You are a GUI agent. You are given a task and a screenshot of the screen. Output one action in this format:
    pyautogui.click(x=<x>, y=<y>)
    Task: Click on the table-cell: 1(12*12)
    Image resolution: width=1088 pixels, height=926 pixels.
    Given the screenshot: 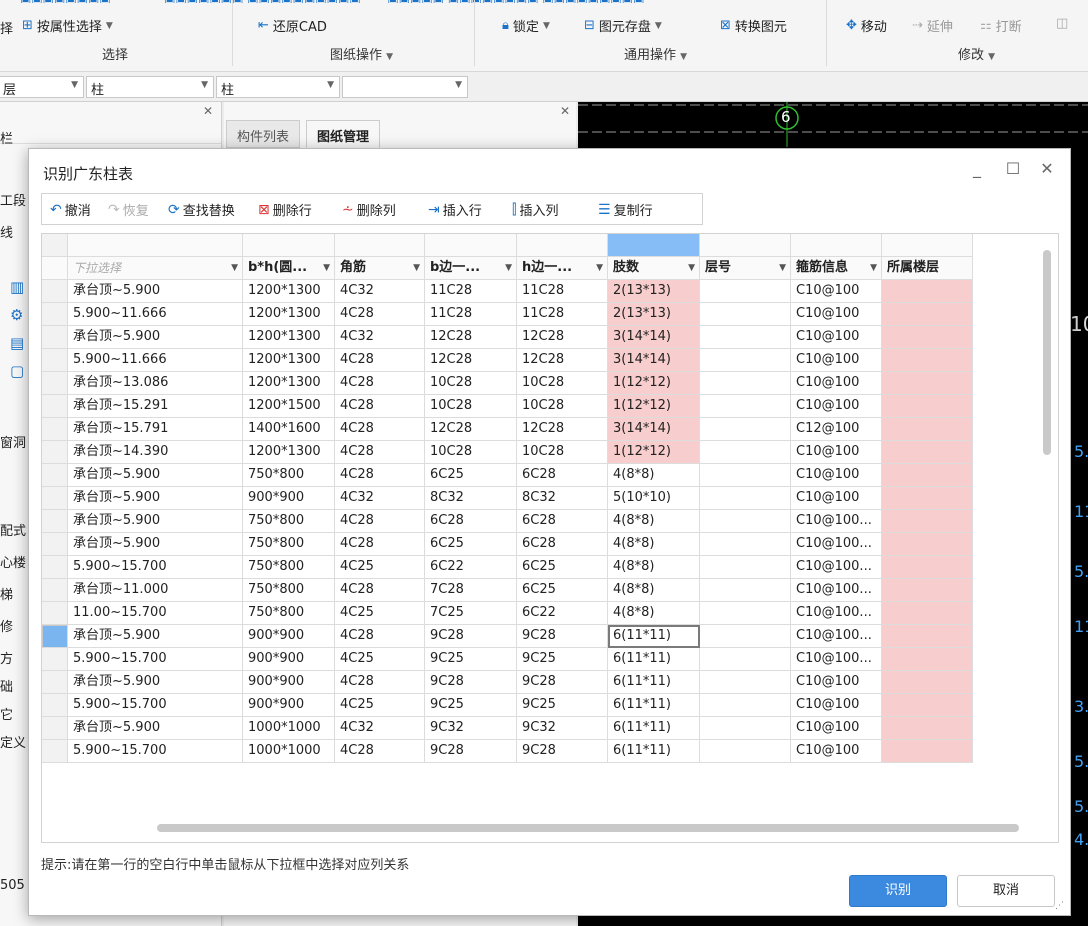 What is the action you would take?
    pyautogui.click(x=654, y=406)
    